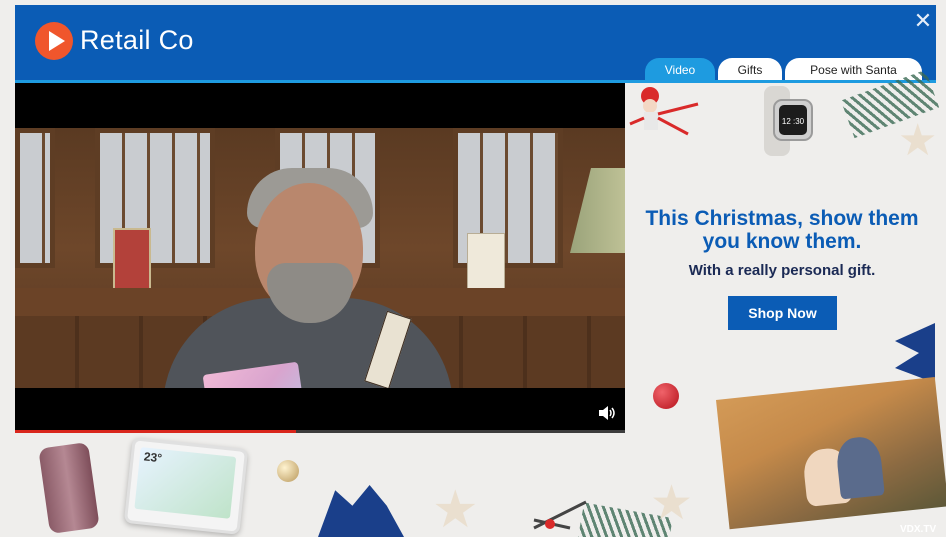 Image resolution: width=946 pixels, height=537 pixels. Describe the element at coordinates (680, 69) in the screenshot. I see `tab-video: Video` at that location.